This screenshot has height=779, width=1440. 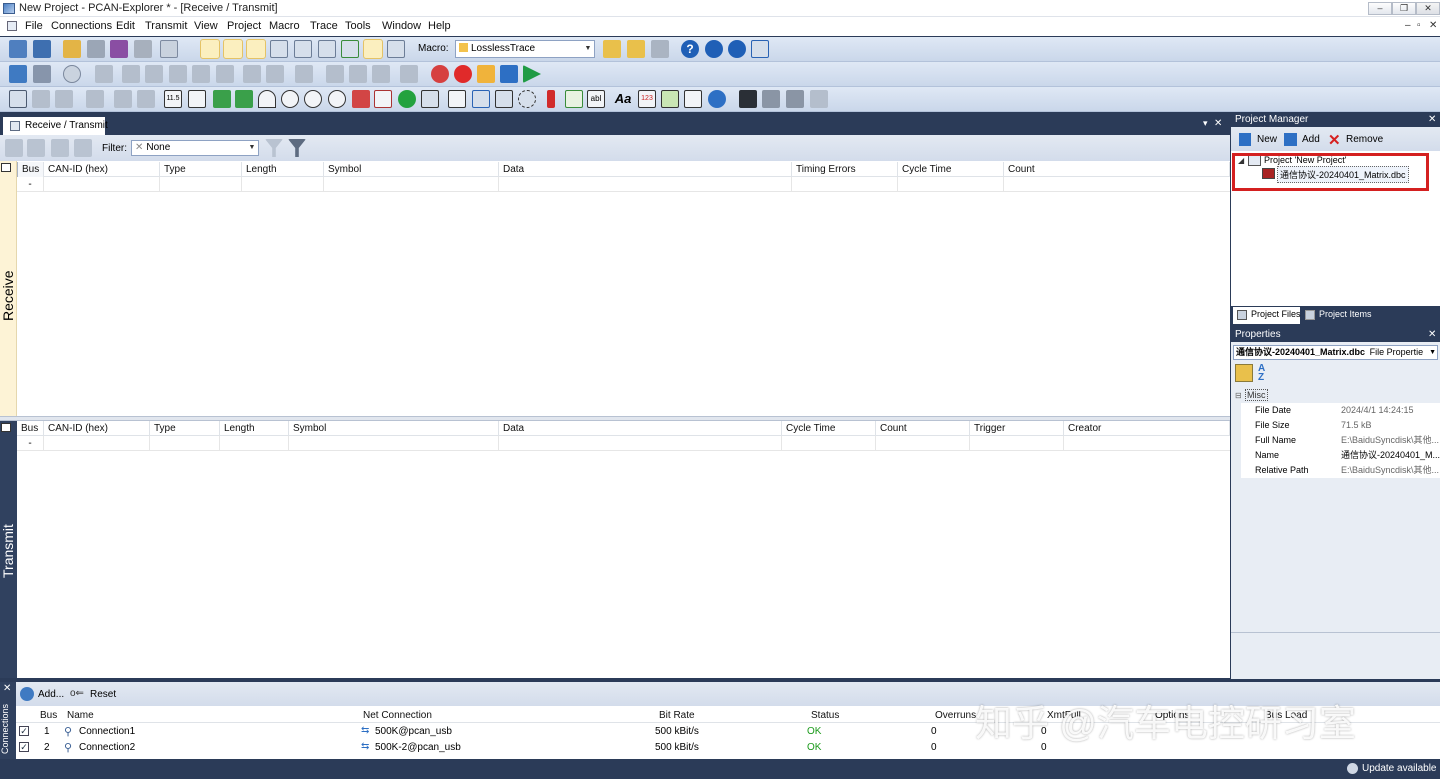 What do you see at coordinates (636, 49) in the screenshot?
I see `record-macro-icon` at bounding box center [636, 49].